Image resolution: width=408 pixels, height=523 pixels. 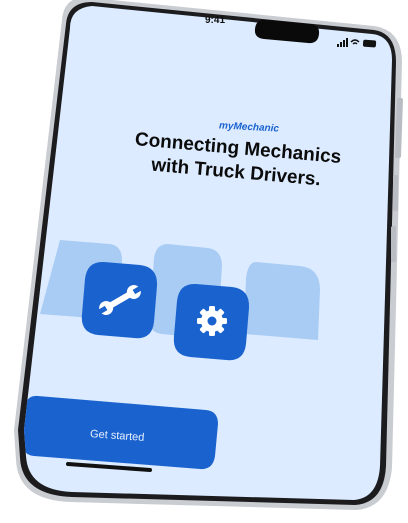 What do you see at coordinates (215, 20) in the screenshot?
I see `status-time: 9:41` at bounding box center [215, 20].